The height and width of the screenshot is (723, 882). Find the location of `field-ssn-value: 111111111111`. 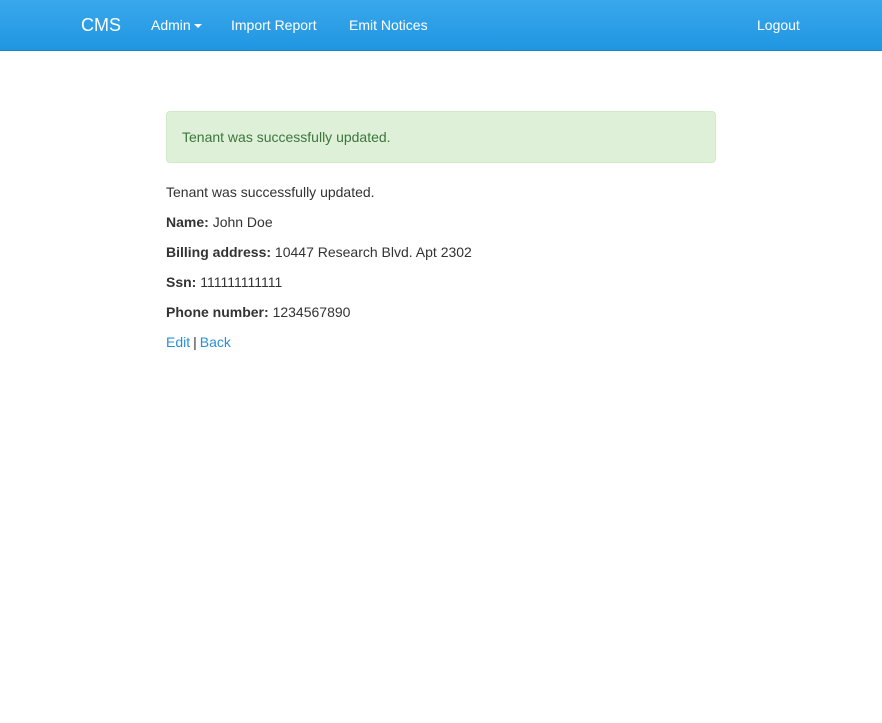

field-ssn-value: 111111111111 is located at coordinates (241, 282).